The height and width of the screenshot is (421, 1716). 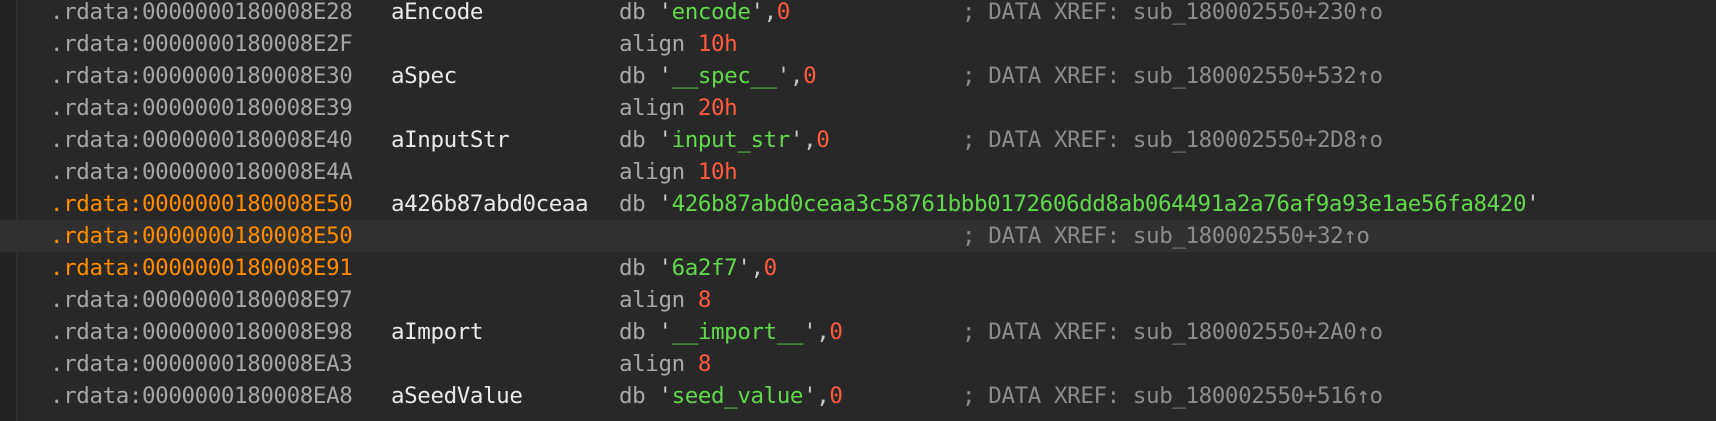 What do you see at coordinates (201, 364) in the screenshot?
I see `row-address: .rdata:0000000180008EA3` at bounding box center [201, 364].